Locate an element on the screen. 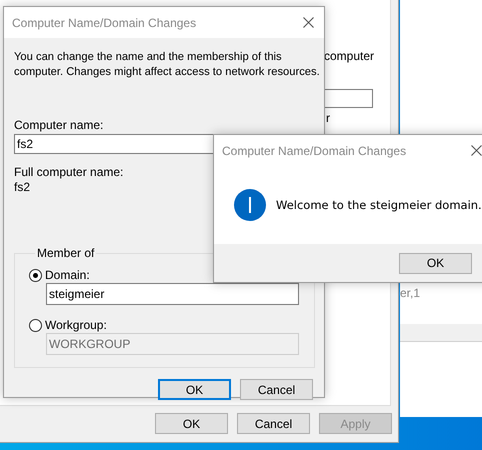 The height and width of the screenshot is (450, 482). info-icon is located at coordinates (250, 205).